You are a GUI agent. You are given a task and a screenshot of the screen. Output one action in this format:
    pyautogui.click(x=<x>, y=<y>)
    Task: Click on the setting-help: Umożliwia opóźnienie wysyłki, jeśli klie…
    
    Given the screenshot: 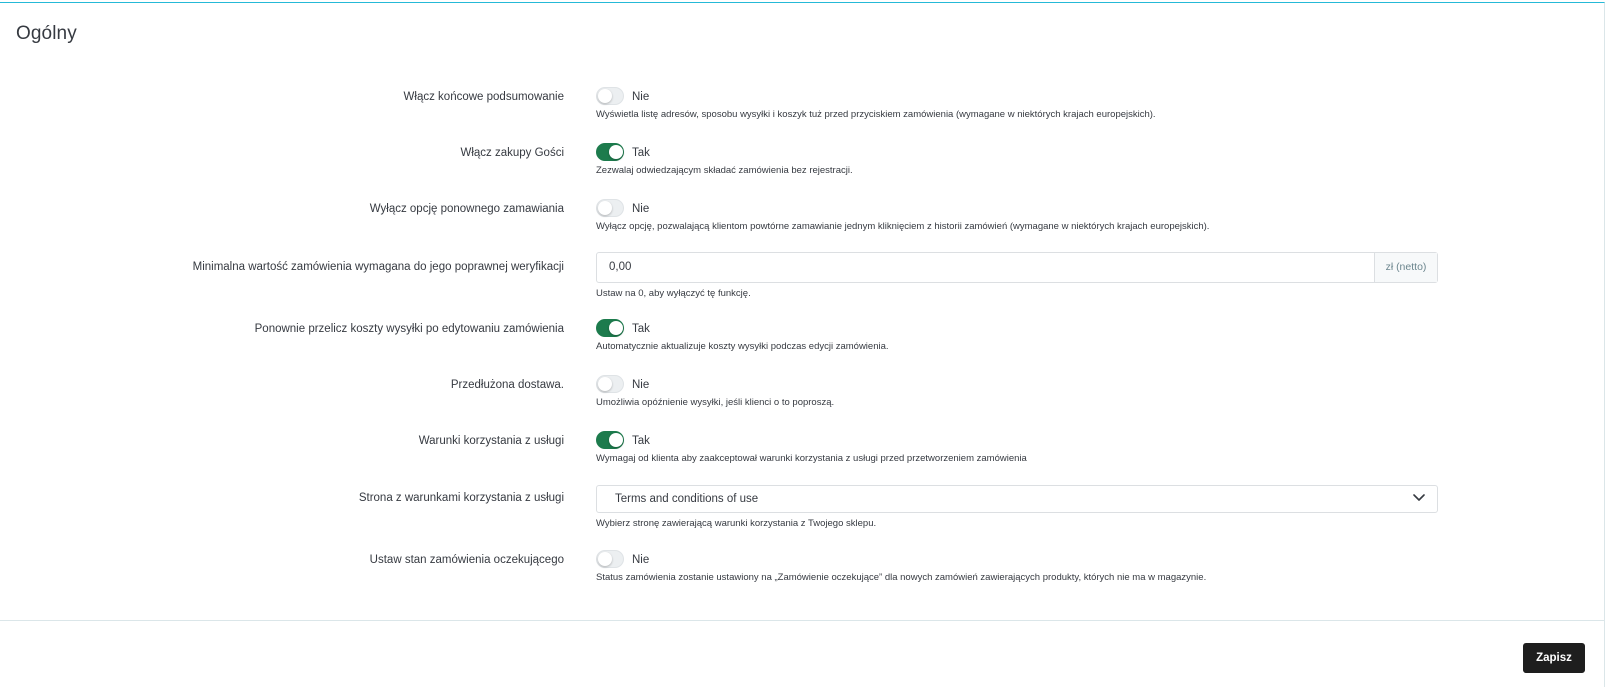 What is the action you would take?
    pyautogui.click(x=715, y=402)
    